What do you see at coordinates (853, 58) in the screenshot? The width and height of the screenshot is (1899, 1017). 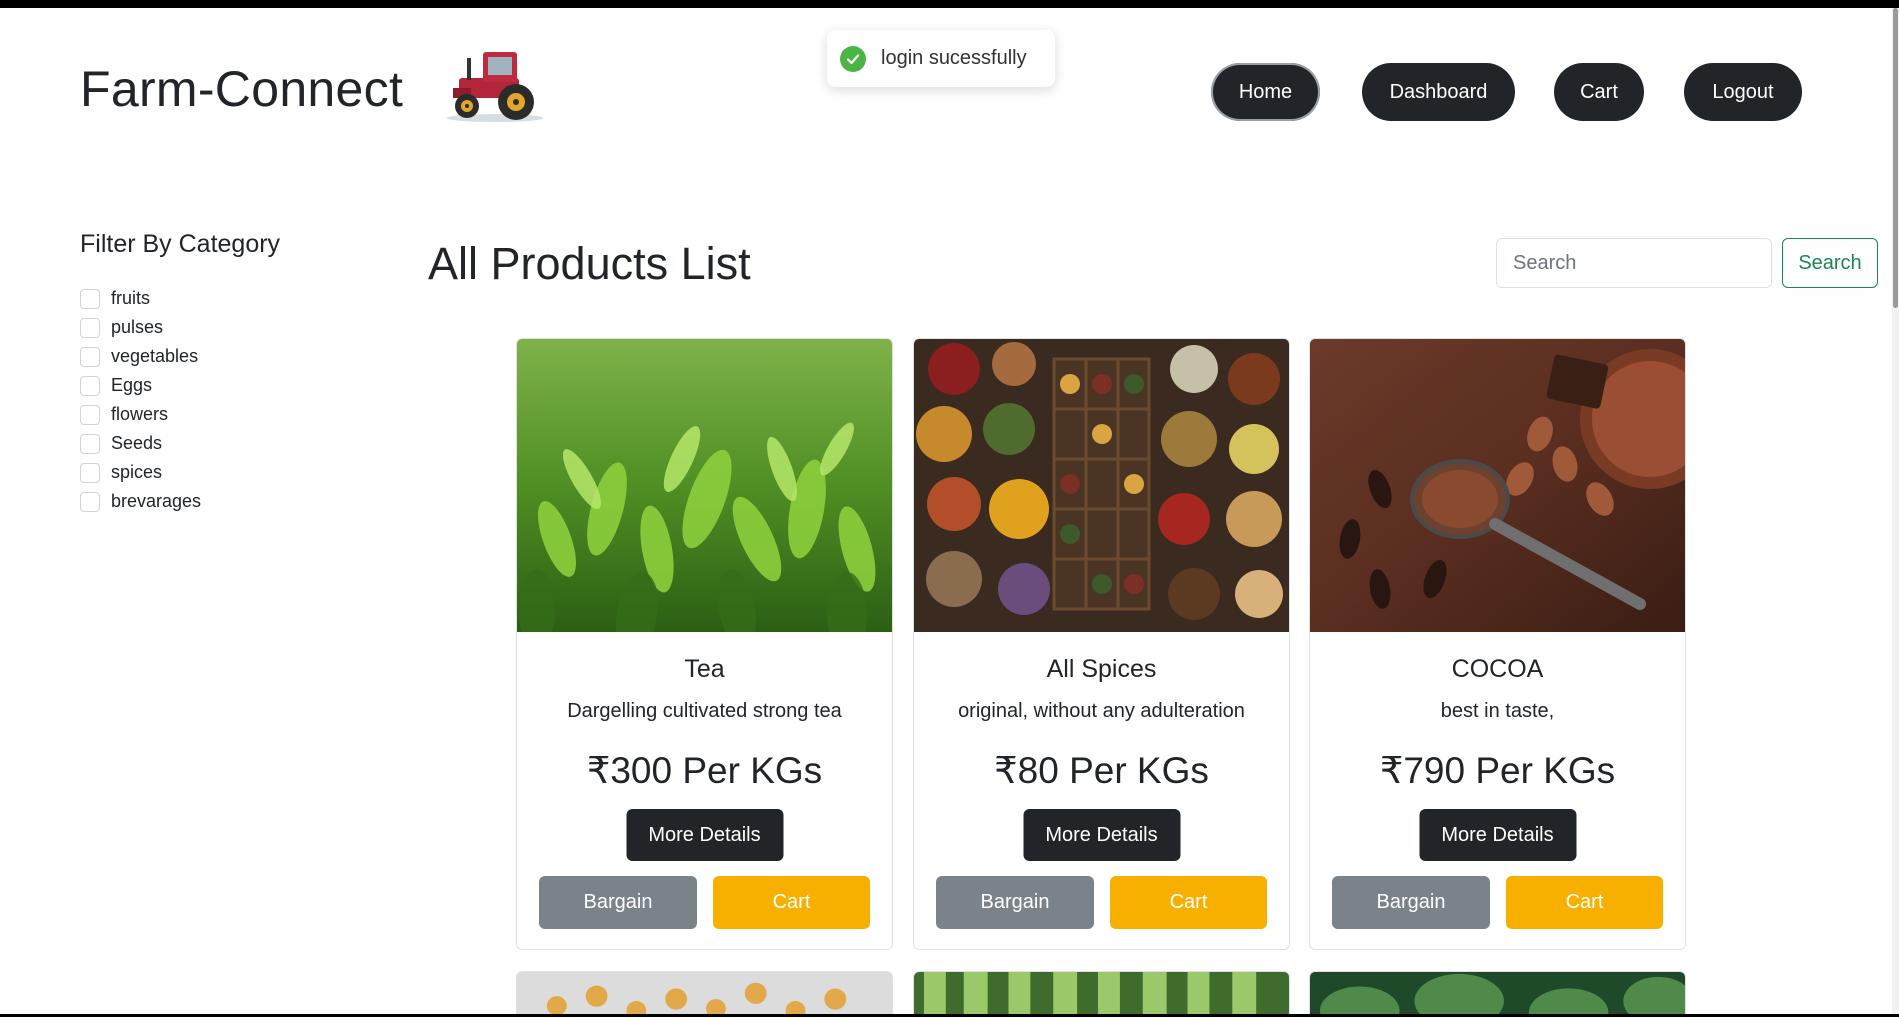 I see `check-circle-icon` at bounding box center [853, 58].